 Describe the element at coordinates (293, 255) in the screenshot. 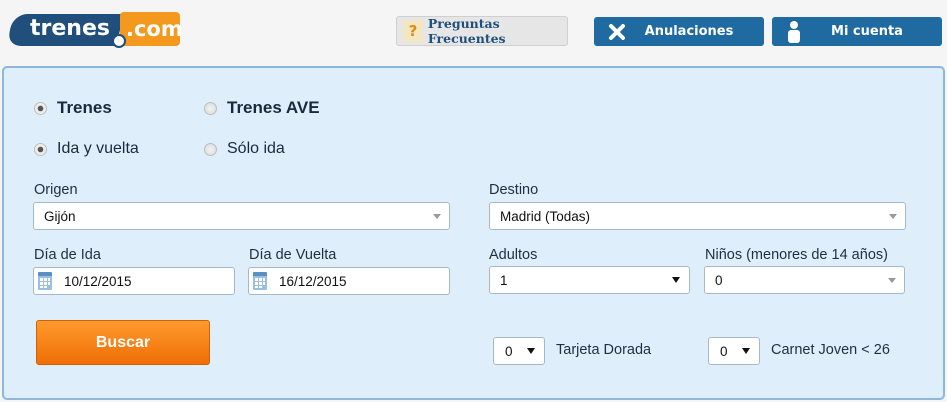

I see `return-date-label: Día de Vuelta` at that location.